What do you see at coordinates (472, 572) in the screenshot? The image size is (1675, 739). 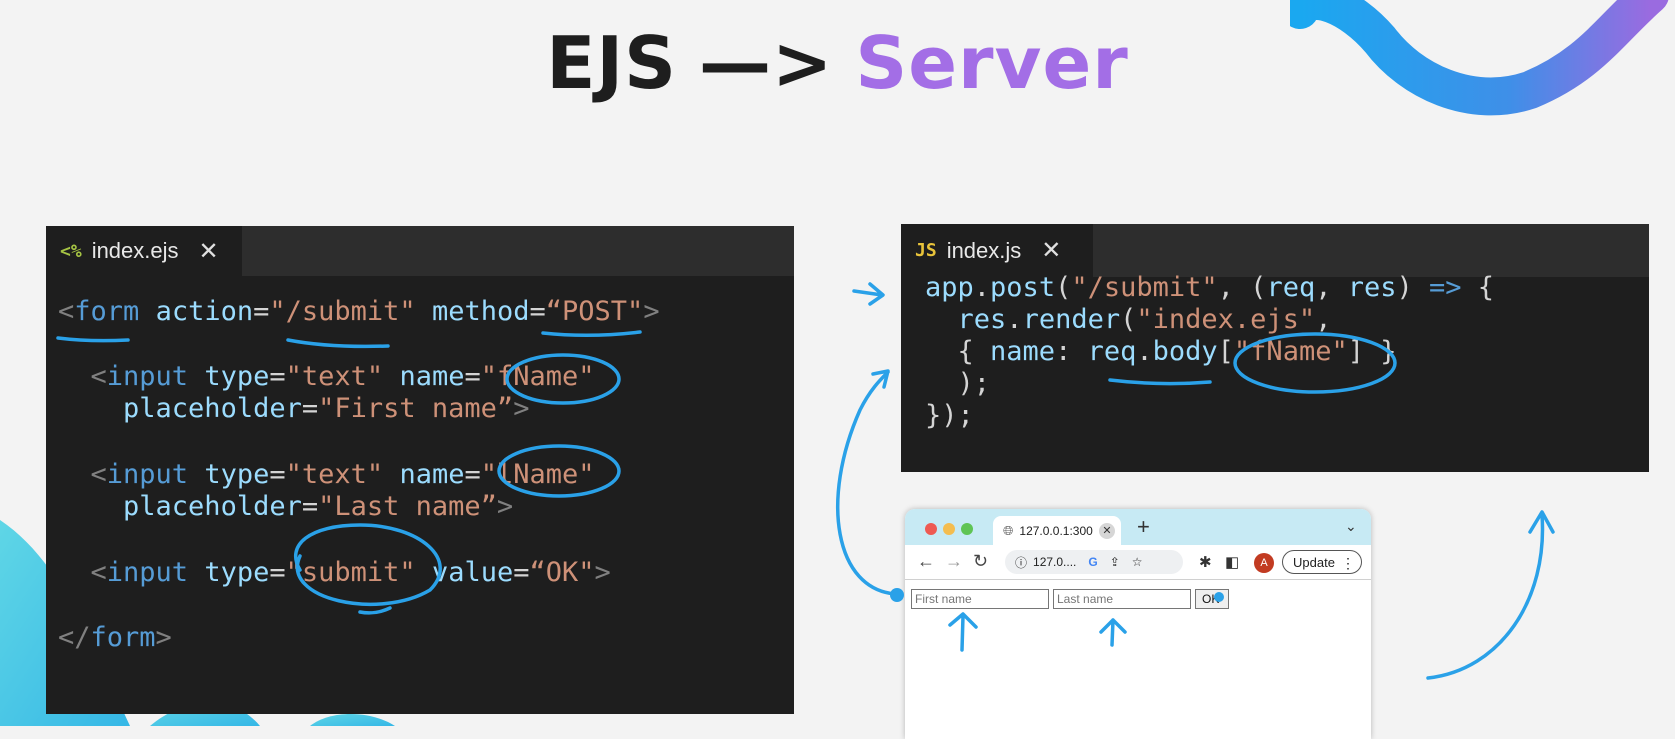 I see `code-token: value` at bounding box center [472, 572].